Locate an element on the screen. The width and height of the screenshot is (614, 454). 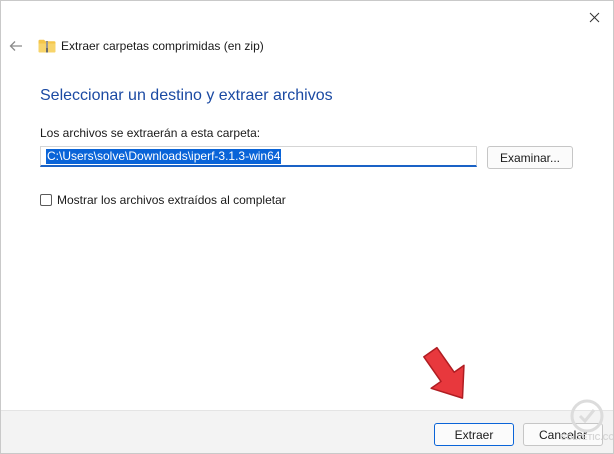
watermark-logo: SOLVETIC.COM is located at coordinates (587, 426).